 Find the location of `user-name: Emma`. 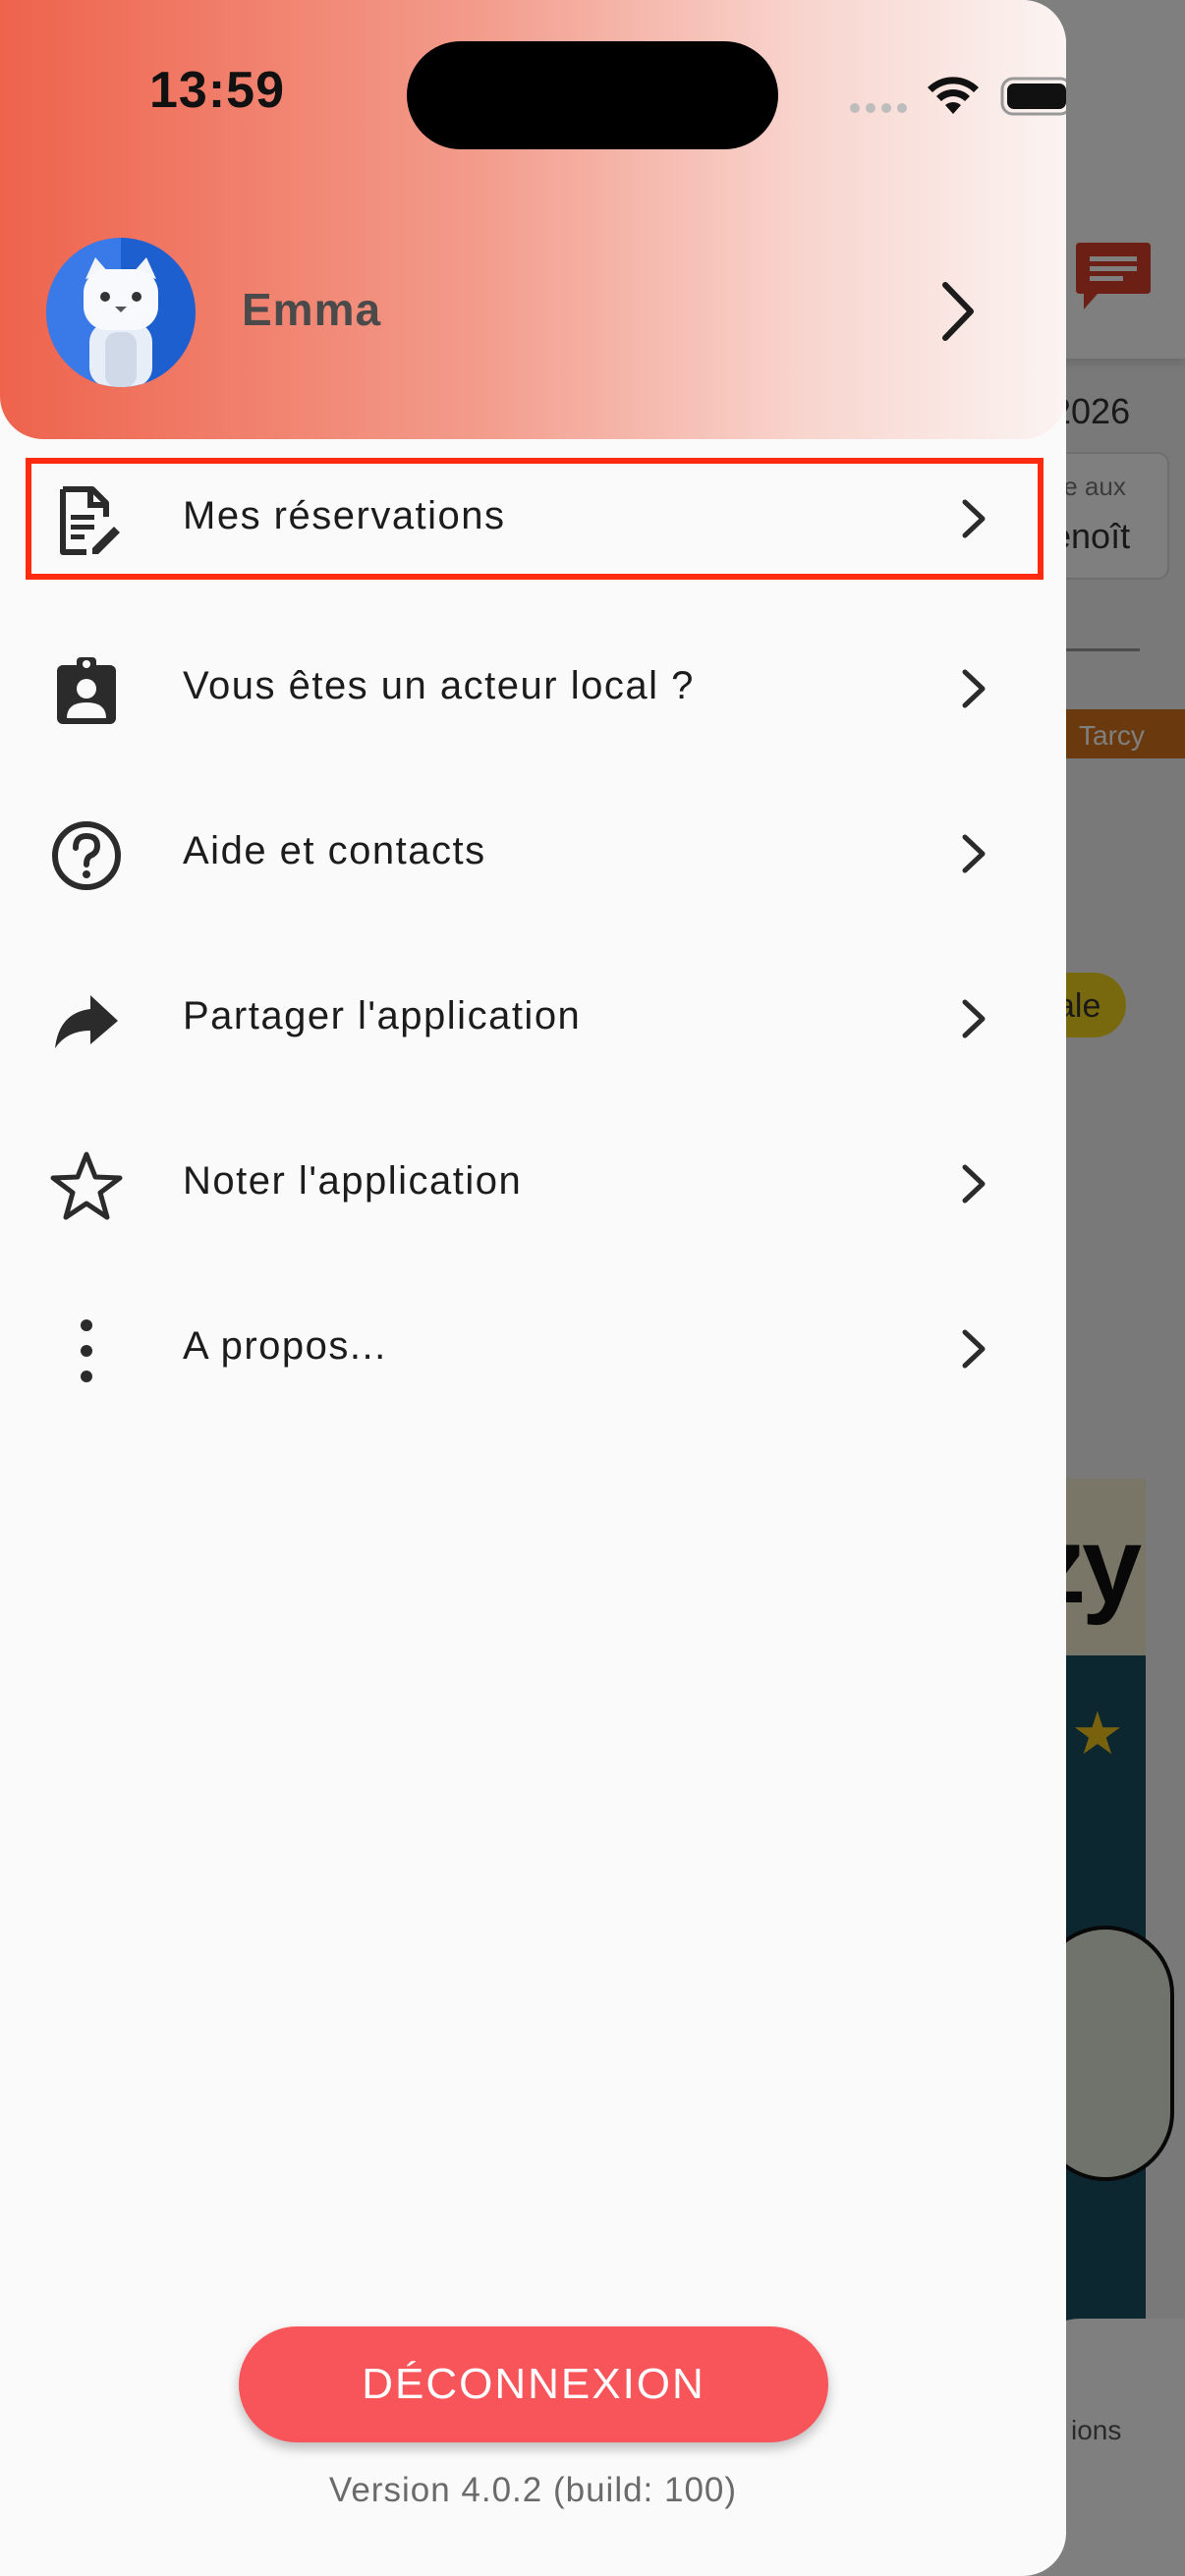

user-name: Emma is located at coordinates (312, 309).